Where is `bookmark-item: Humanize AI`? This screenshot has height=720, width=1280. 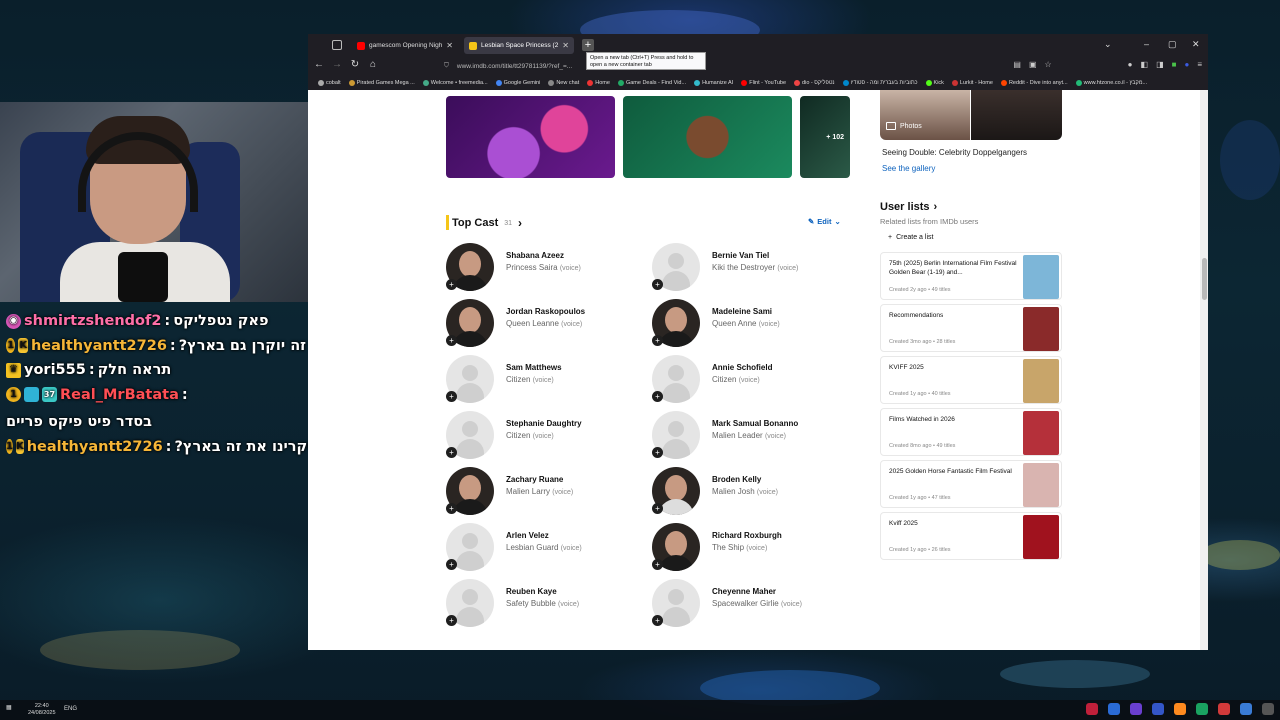 bookmark-item: Humanize AI is located at coordinates (713, 83).